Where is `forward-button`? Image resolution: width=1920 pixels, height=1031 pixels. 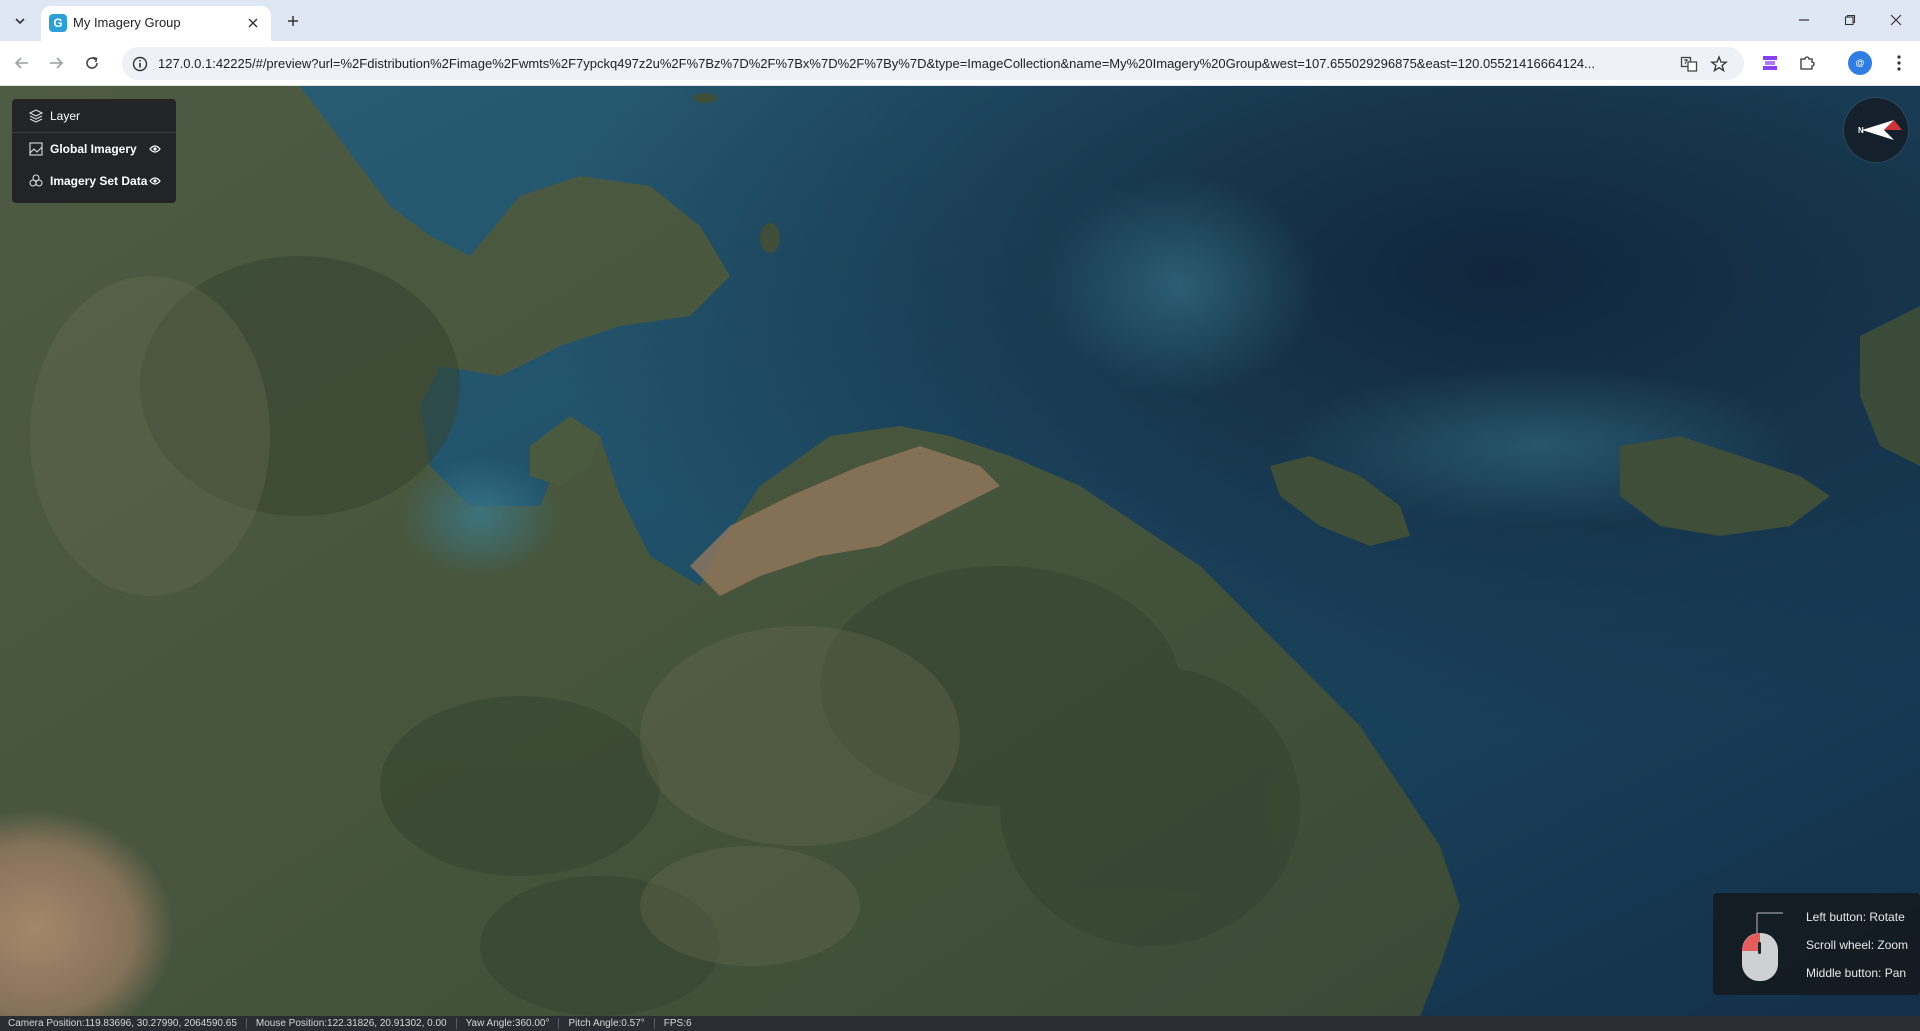
forward-button is located at coordinates (56, 63).